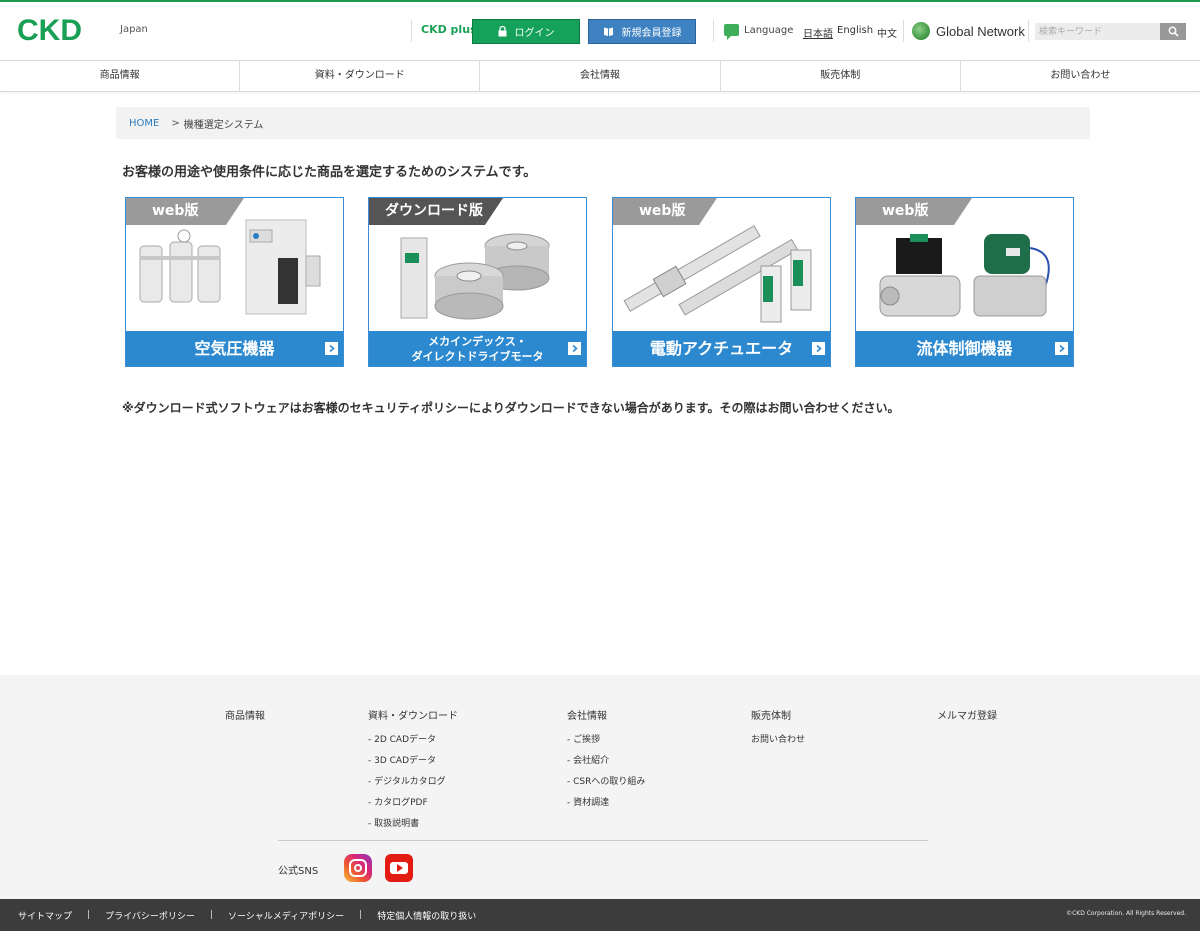 This screenshot has height=931, width=1200. I want to click on nav-downloads: 資料・ダウンロード, so click(360, 76).